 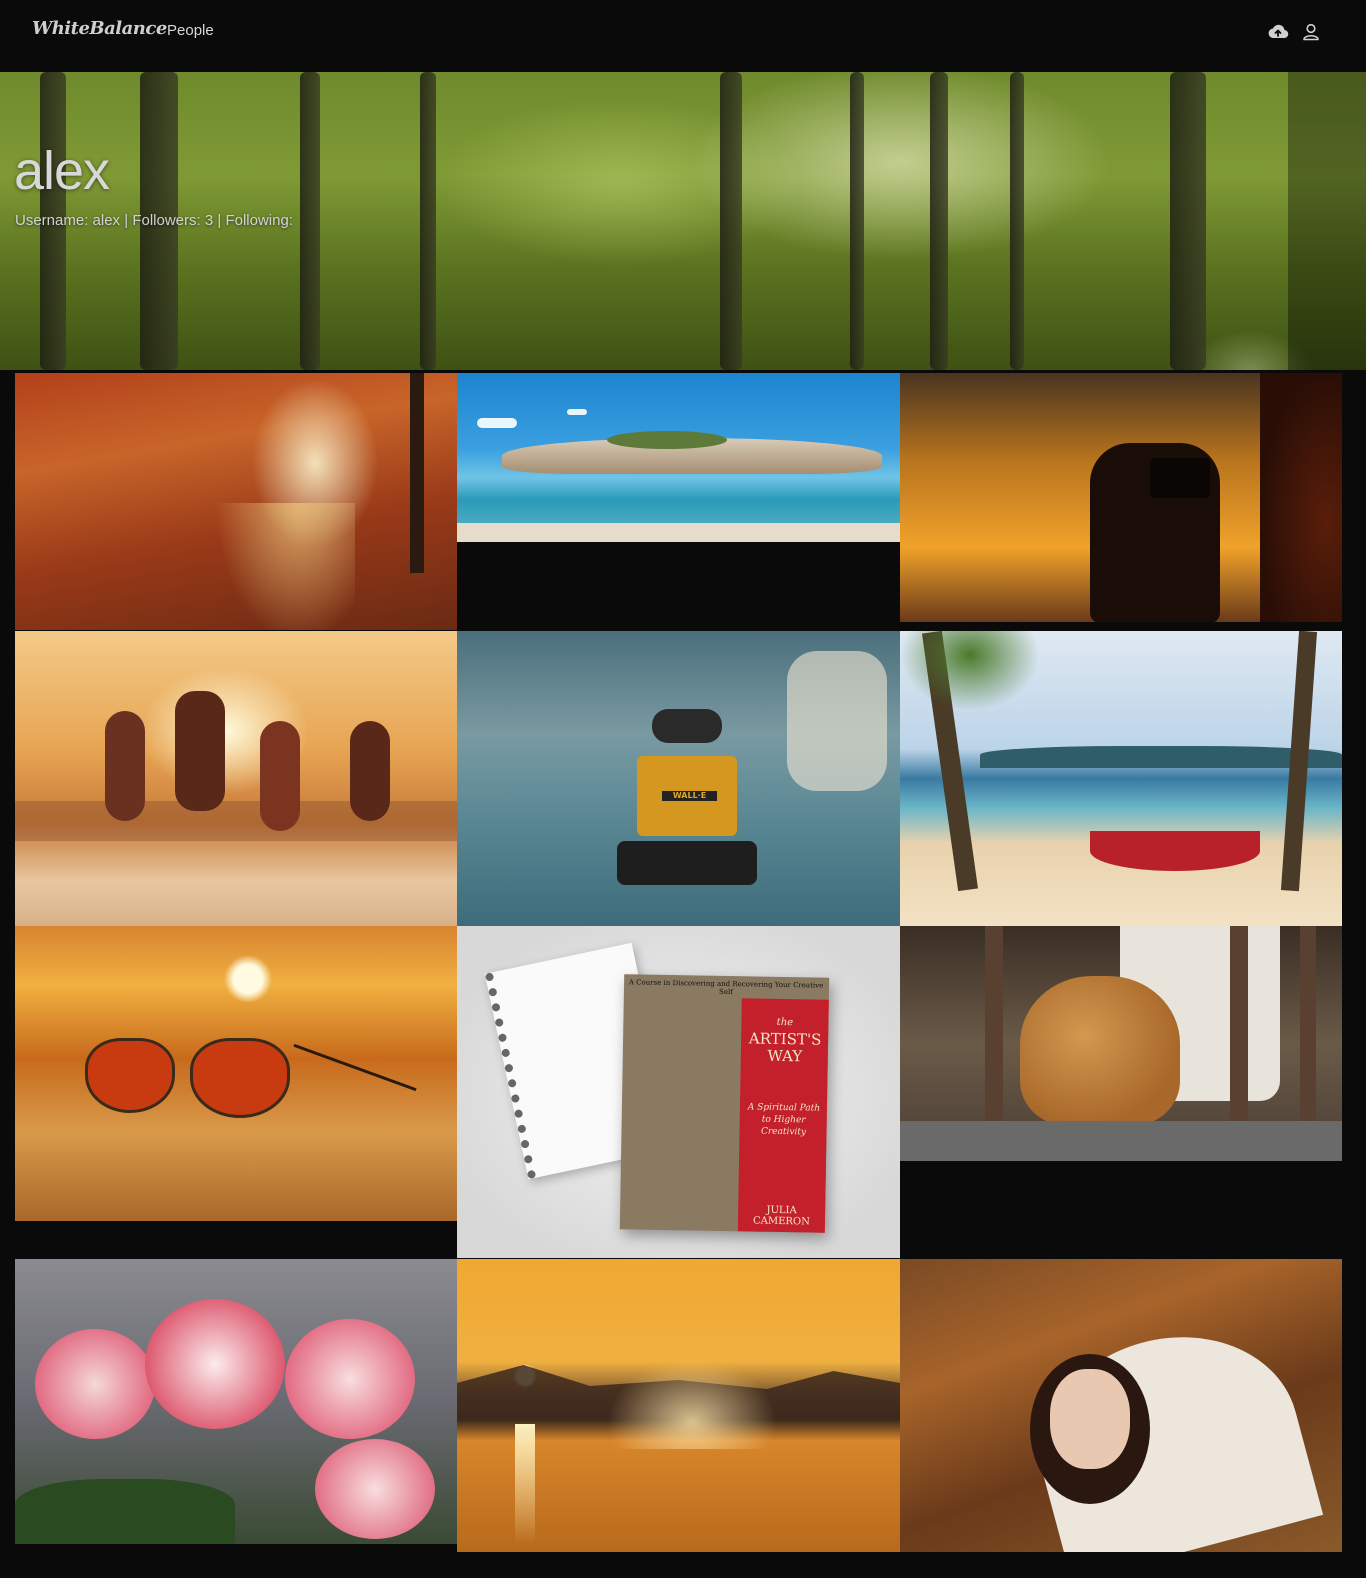 What do you see at coordinates (1311, 32) in the screenshot?
I see `user-icon` at bounding box center [1311, 32].